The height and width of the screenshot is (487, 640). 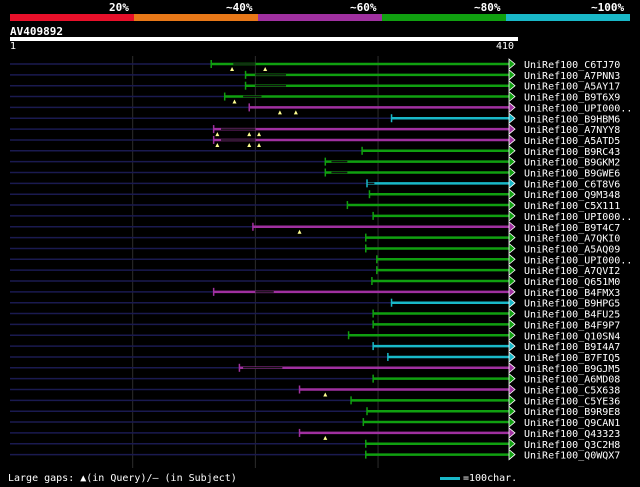 What do you see at coordinates (572, 347) in the screenshot?
I see `hit-label: UniRef100_B9I4A7` at bounding box center [572, 347].